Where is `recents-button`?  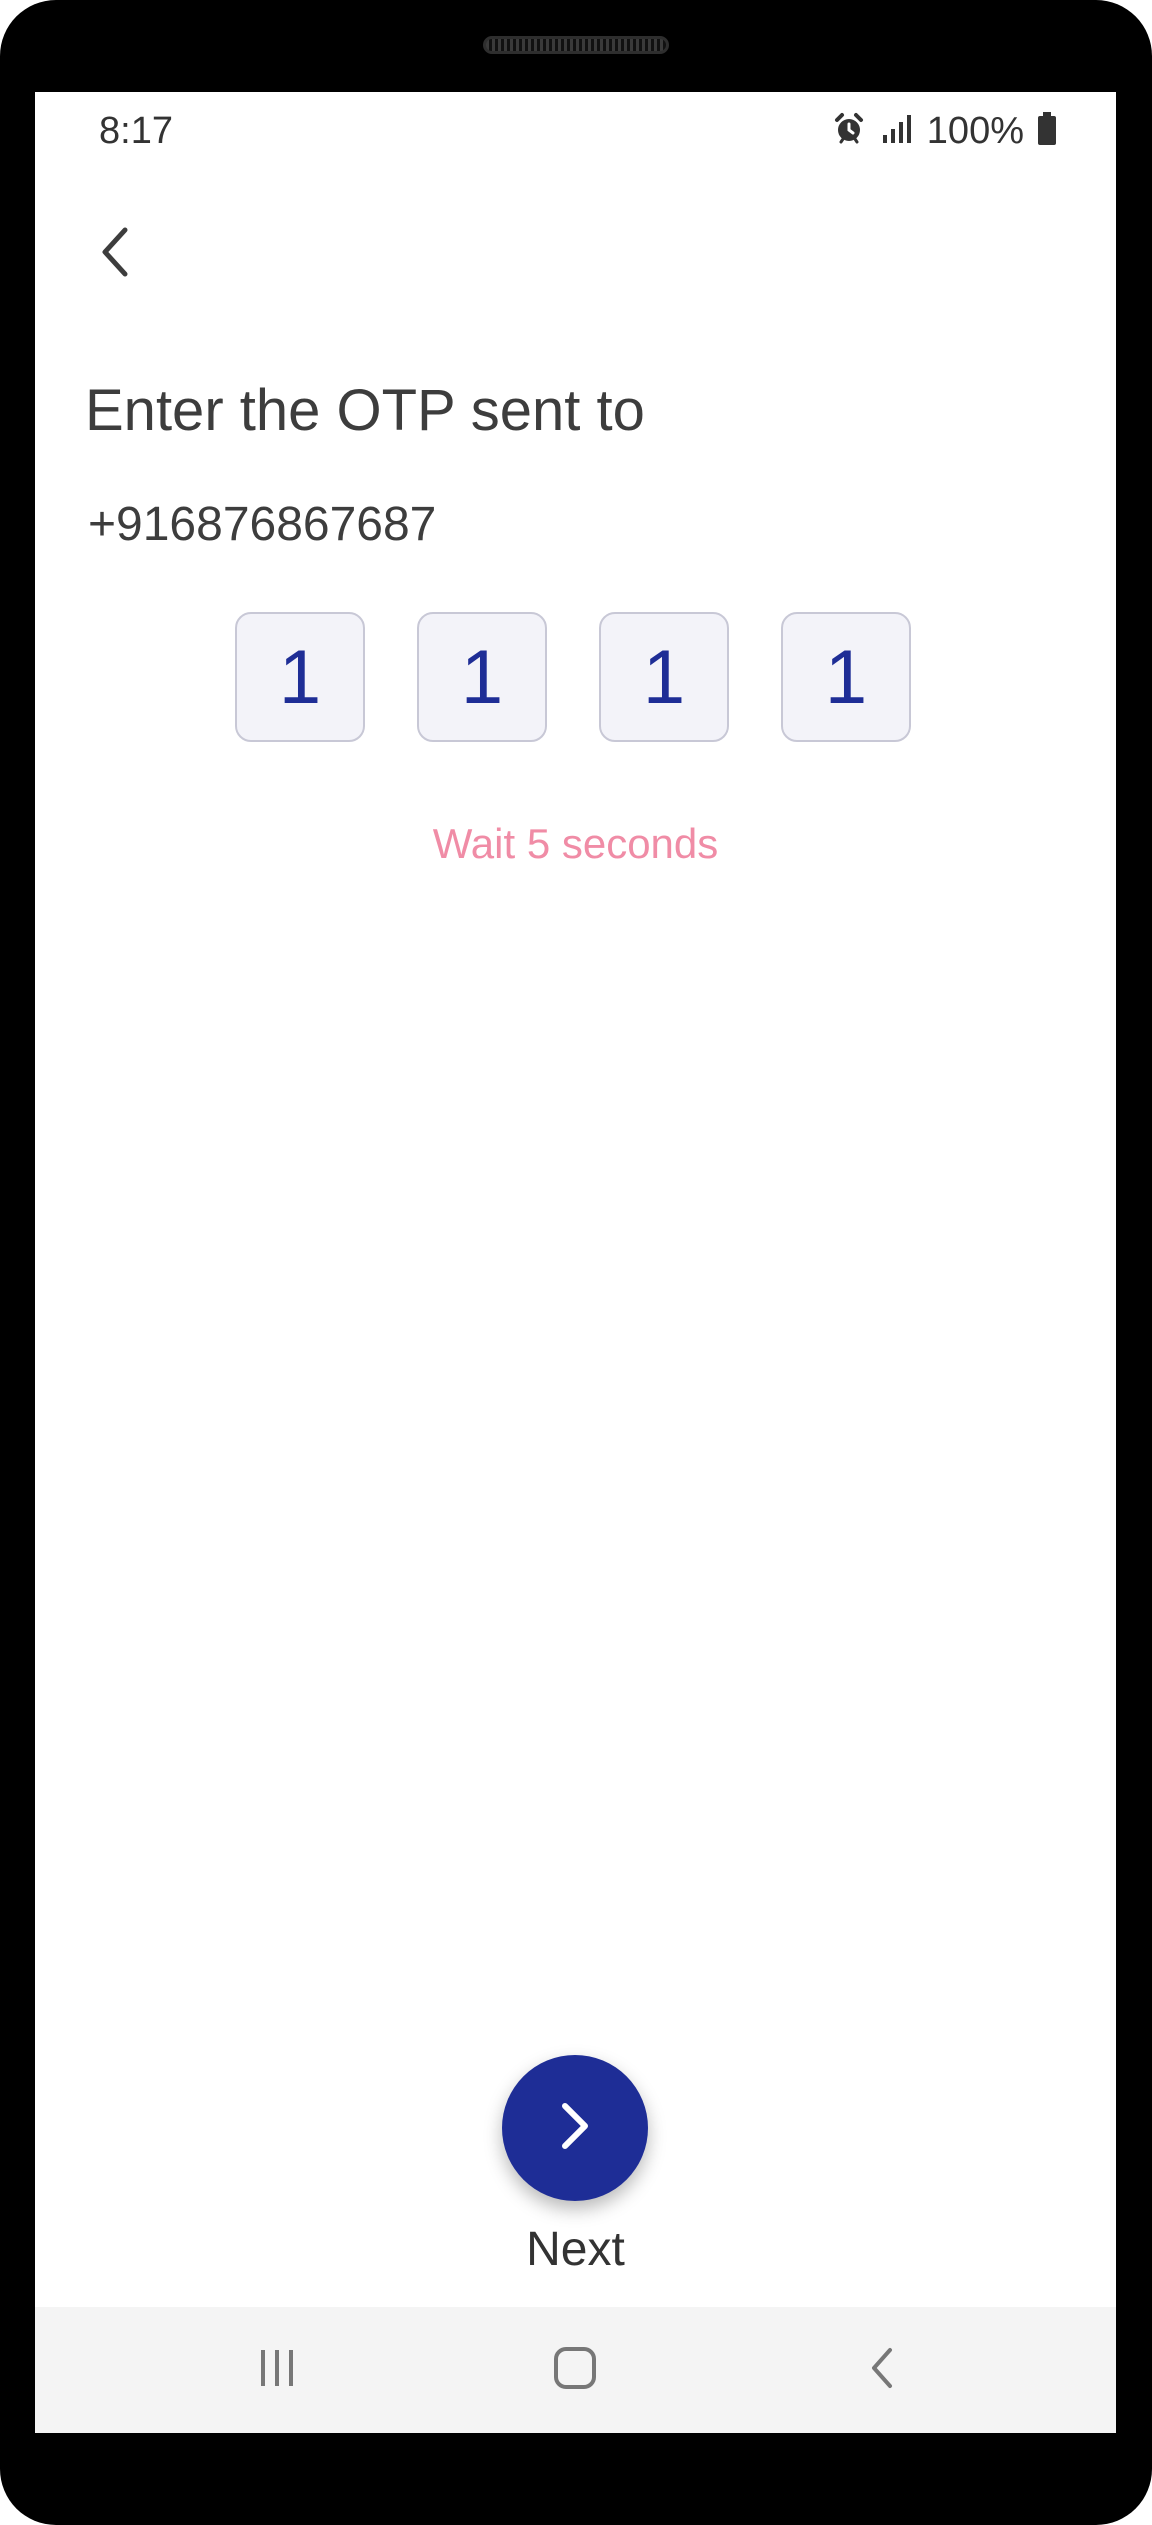
recents-button is located at coordinates (277, 2370).